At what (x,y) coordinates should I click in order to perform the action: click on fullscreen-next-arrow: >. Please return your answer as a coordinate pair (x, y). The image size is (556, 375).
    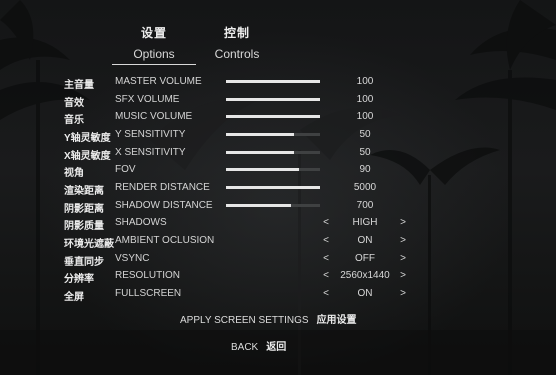
    Looking at the image, I should click on (403, 293).